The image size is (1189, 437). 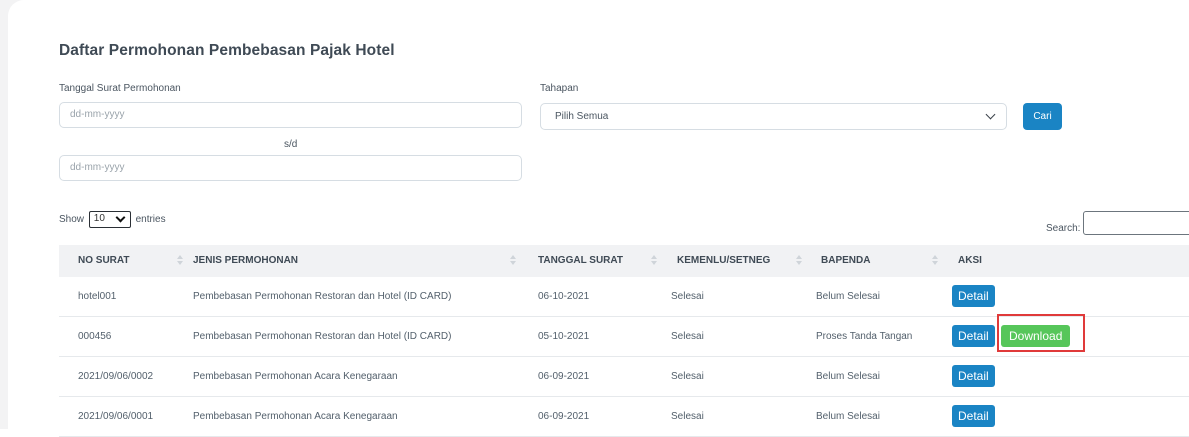 What do you see at coordinates (290, 115) in the screenshot?
I see `date-from-input: dd-mm-yyyy` at bounding box center [290, 115].